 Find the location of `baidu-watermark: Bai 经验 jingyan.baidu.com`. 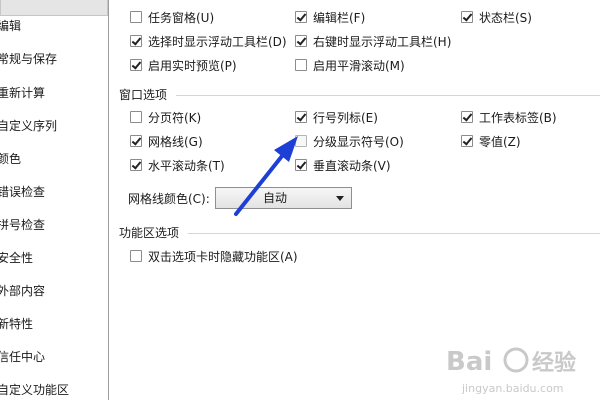

baidu-watermark: Bai 经验 jingyan.baidu.com is located at coordinates (511, 371).